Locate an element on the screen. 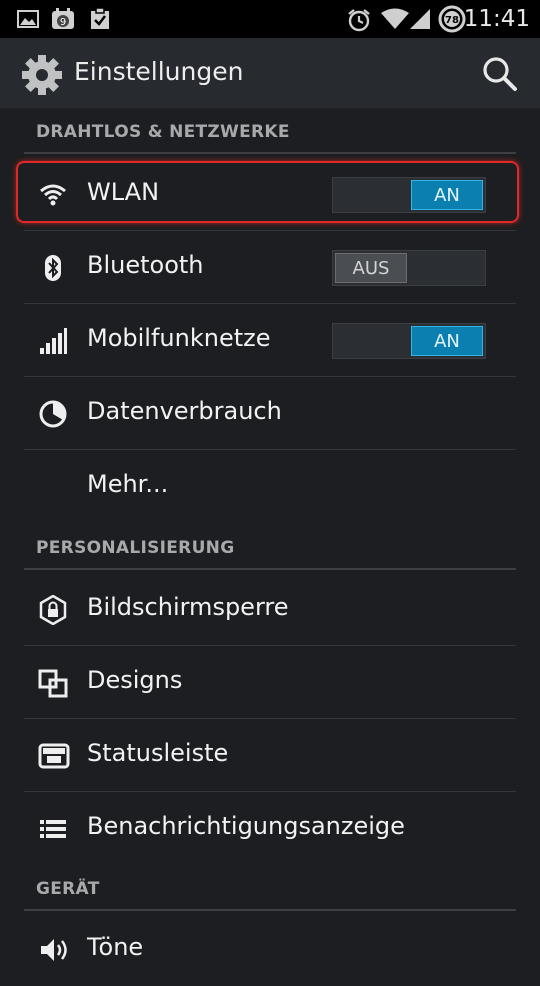 The width and height of the screenshot is (540, 986). battery-icon: 78 is located at coordinates (452, 19).